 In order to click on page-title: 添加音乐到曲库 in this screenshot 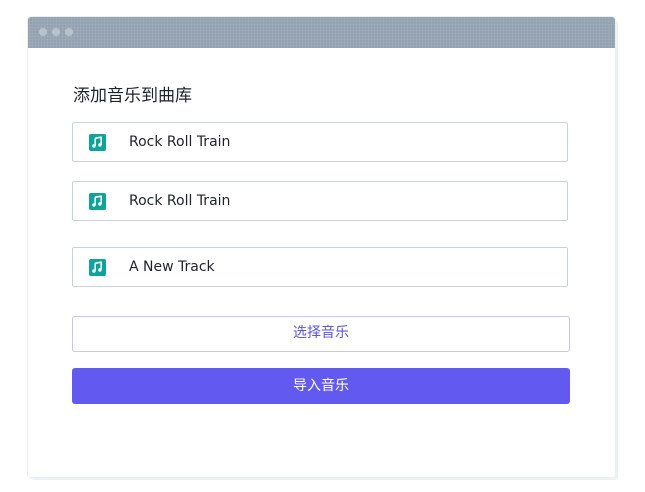, I will do `click(132, 96)`.